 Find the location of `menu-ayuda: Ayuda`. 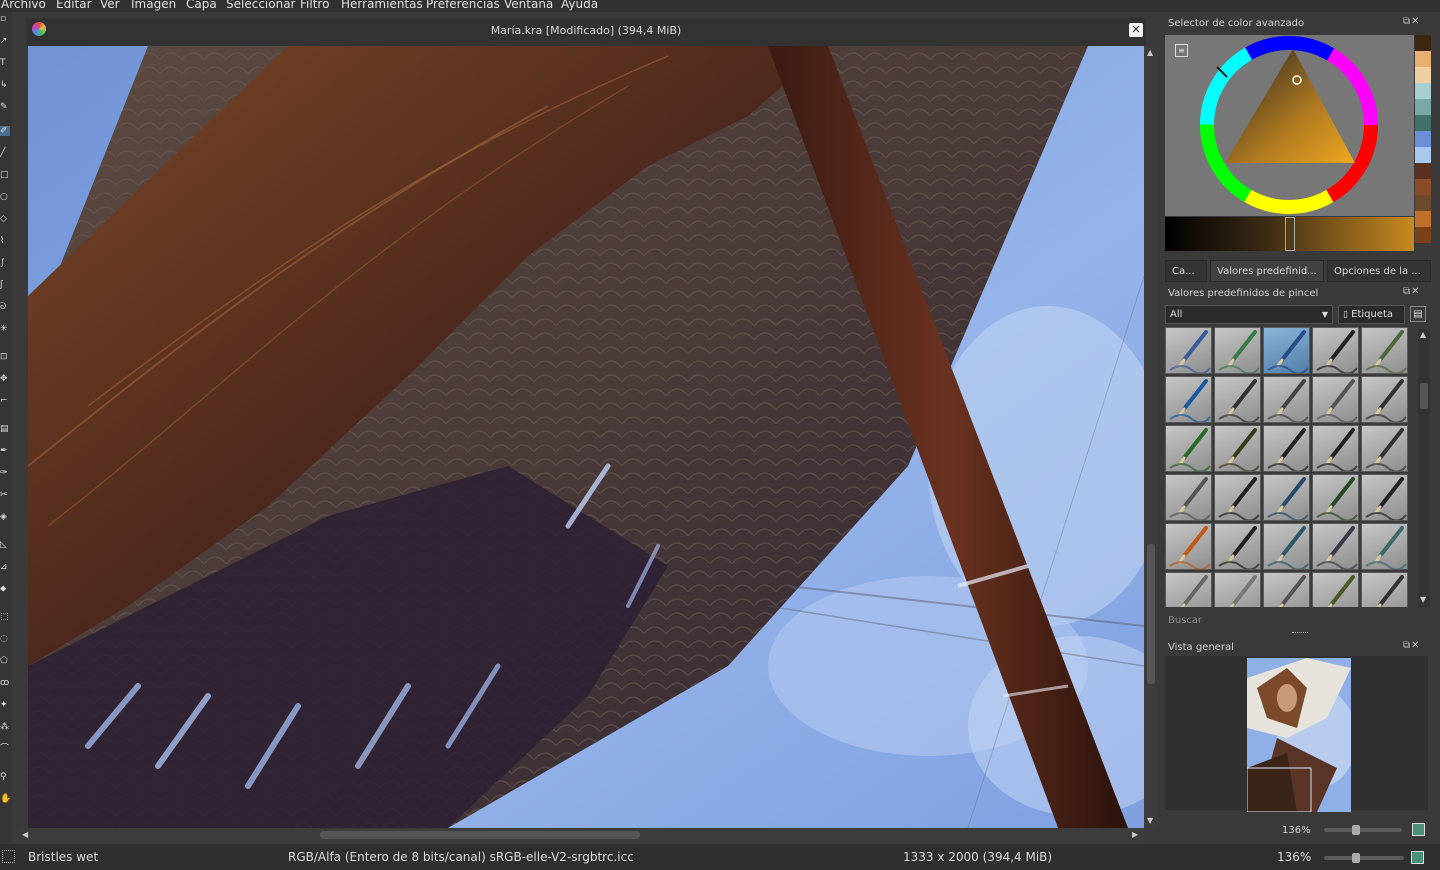

menu-ayuda: Ayuda is located at coordinates (579, 5).